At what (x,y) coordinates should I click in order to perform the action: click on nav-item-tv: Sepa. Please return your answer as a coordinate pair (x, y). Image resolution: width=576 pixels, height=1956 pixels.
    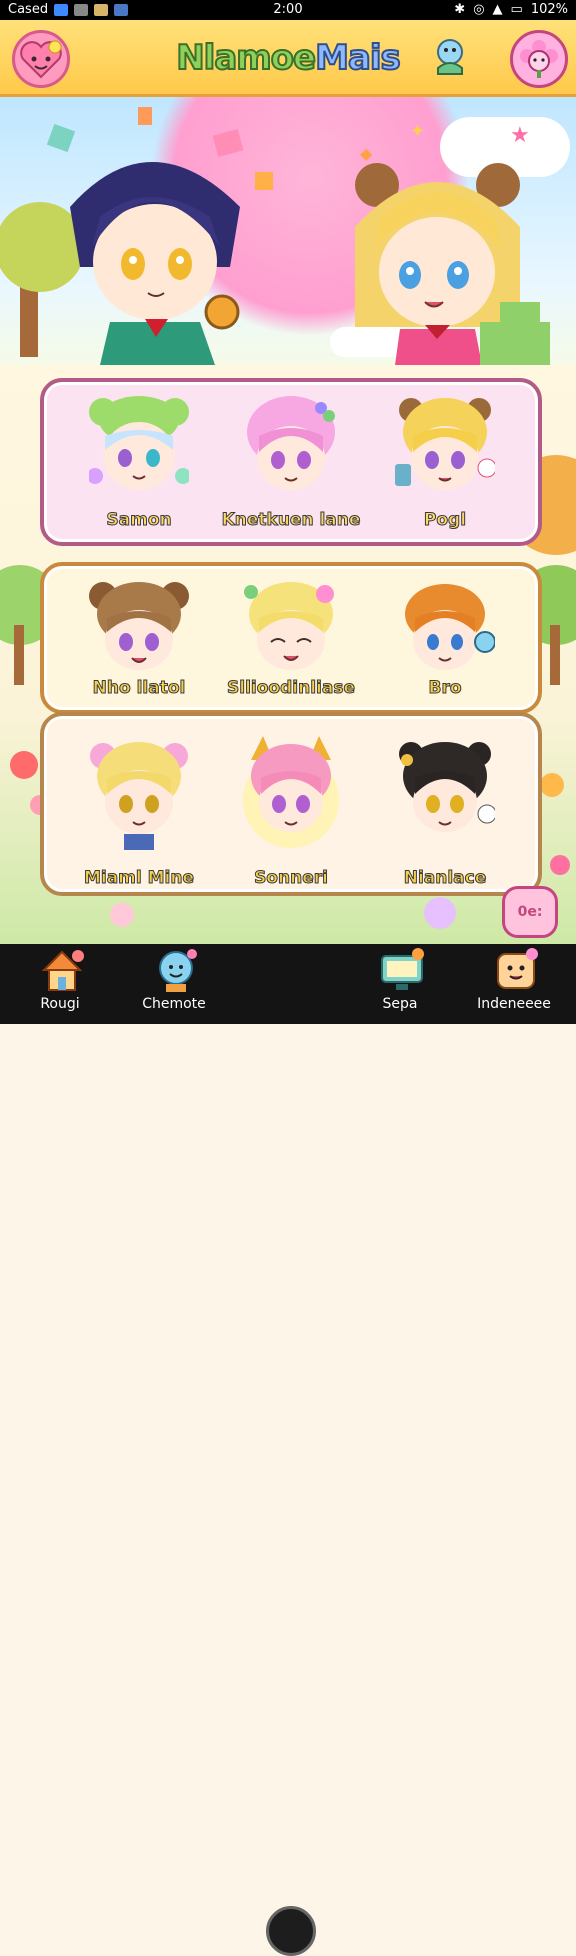
    Looking at the image, I should click on (400, 984).